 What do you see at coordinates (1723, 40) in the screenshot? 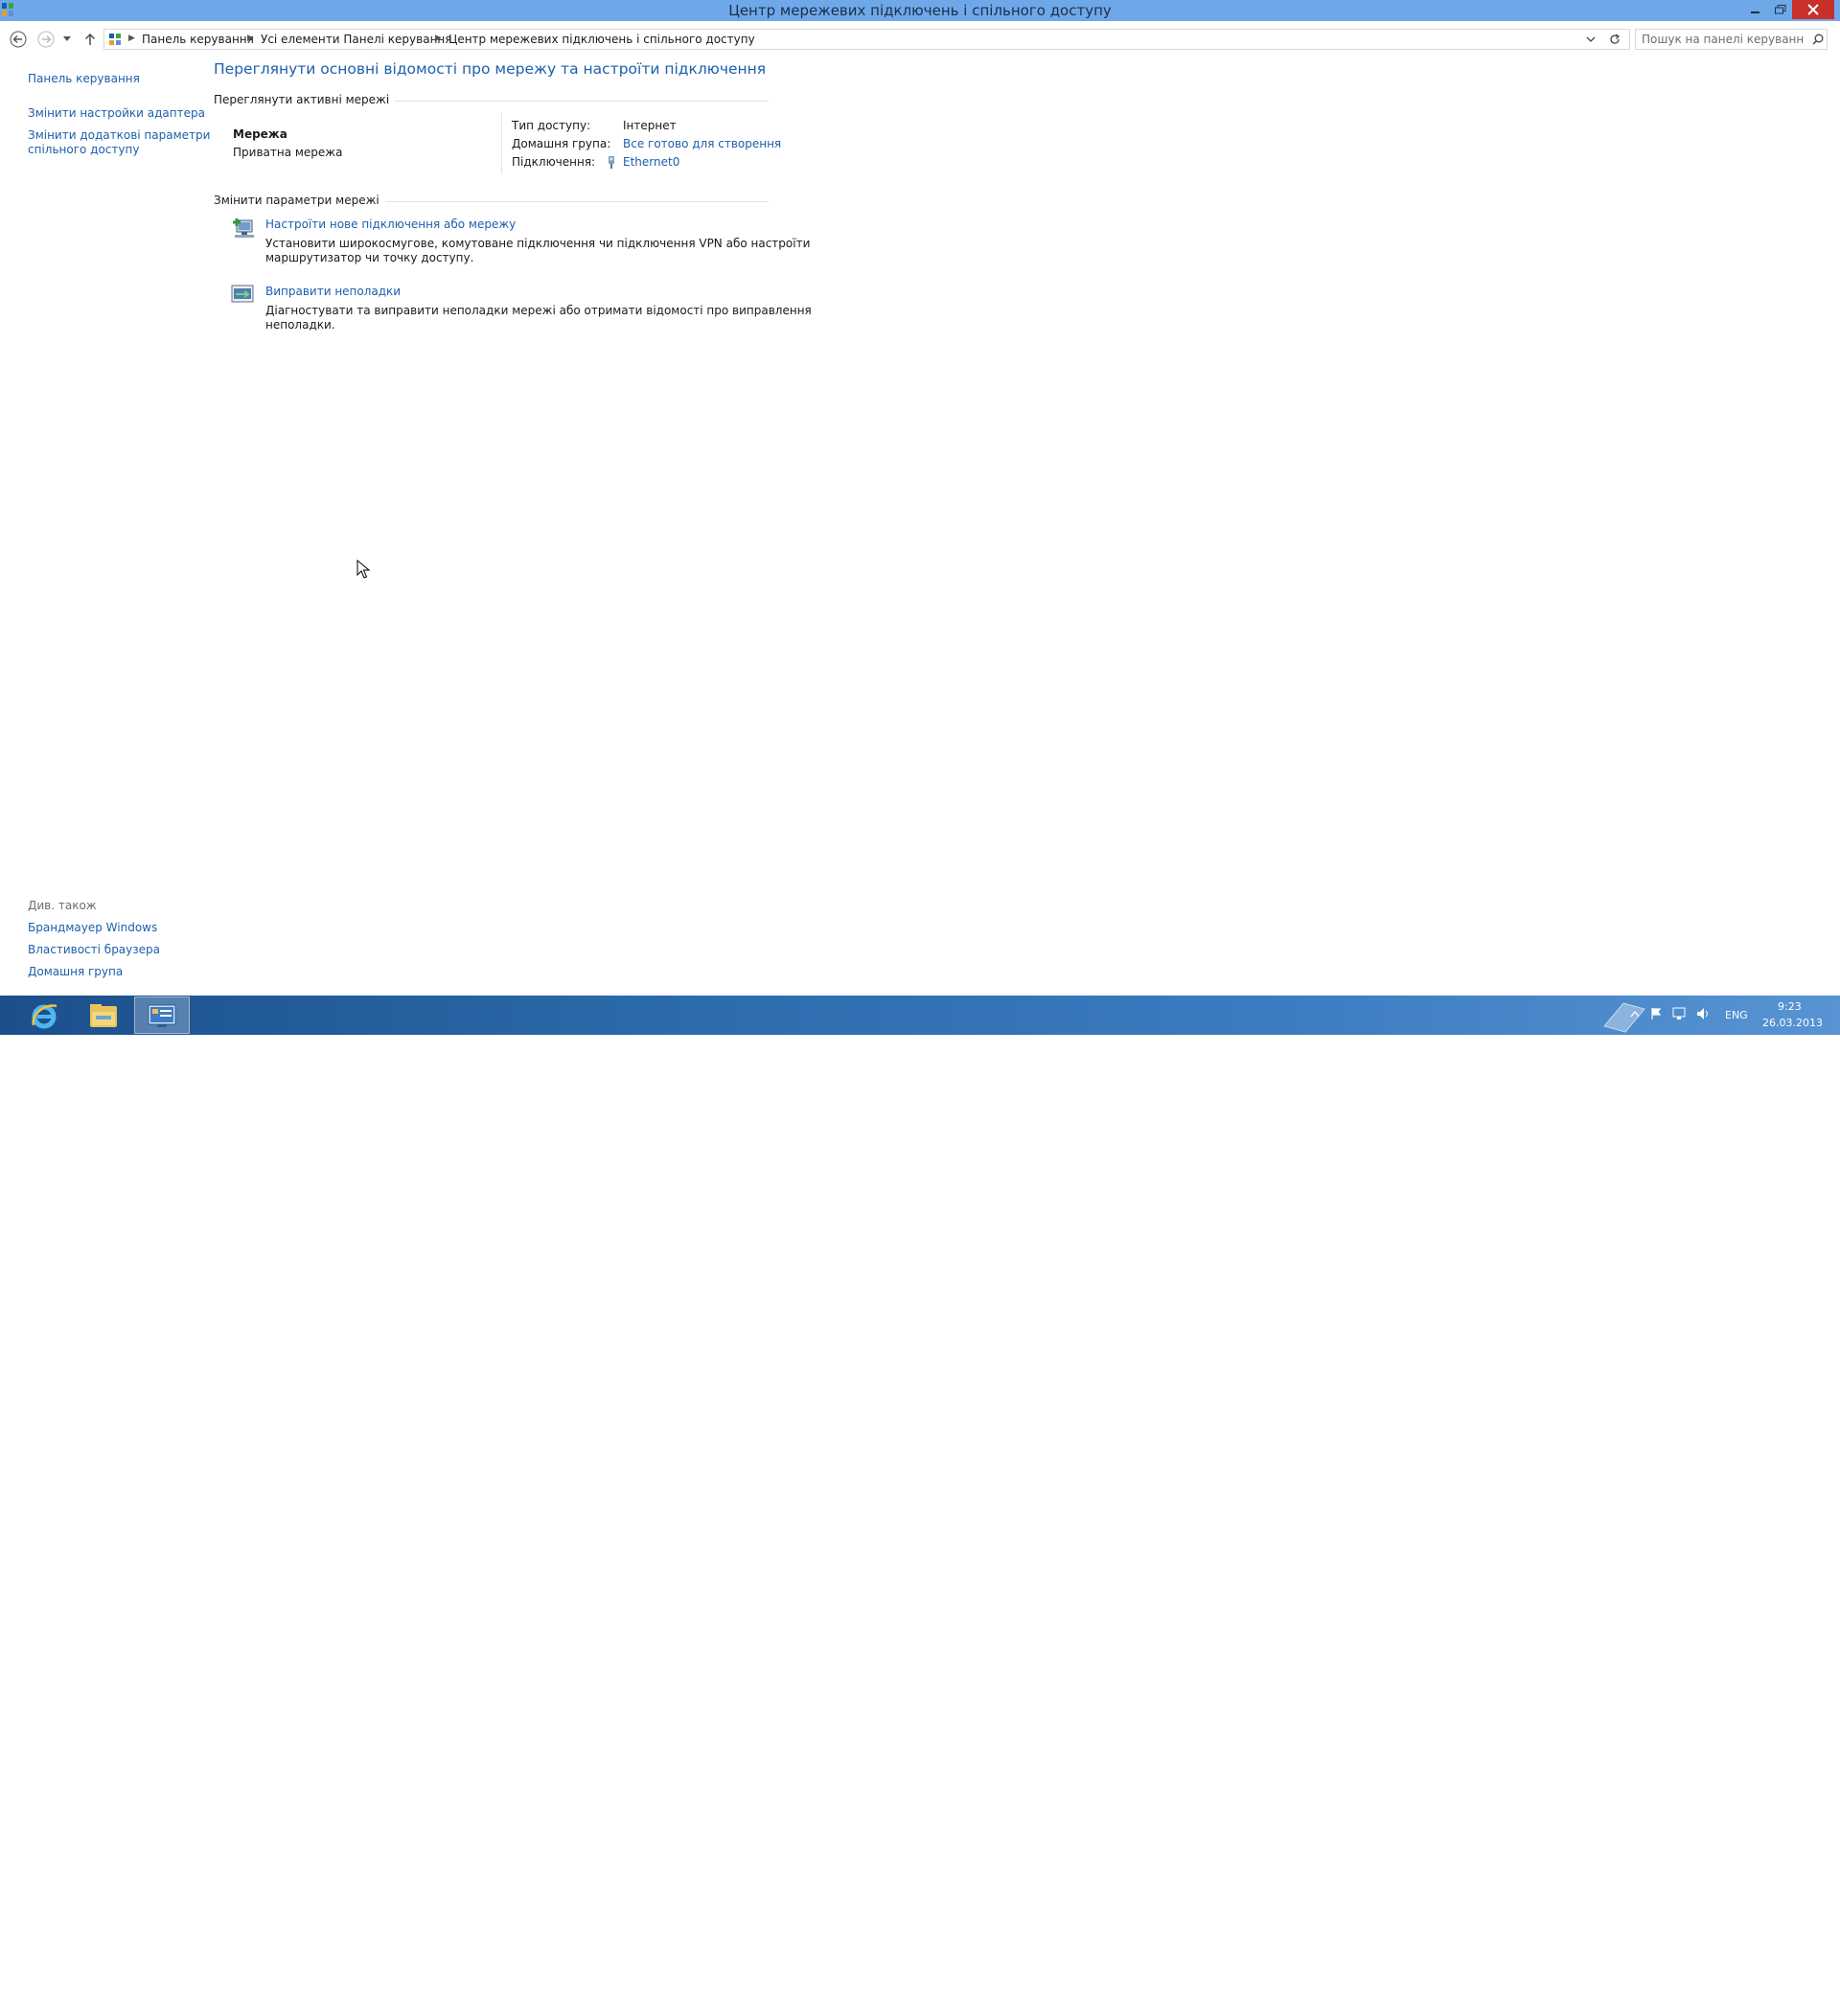
I see `search-input` at bounding box center [1723, 40].